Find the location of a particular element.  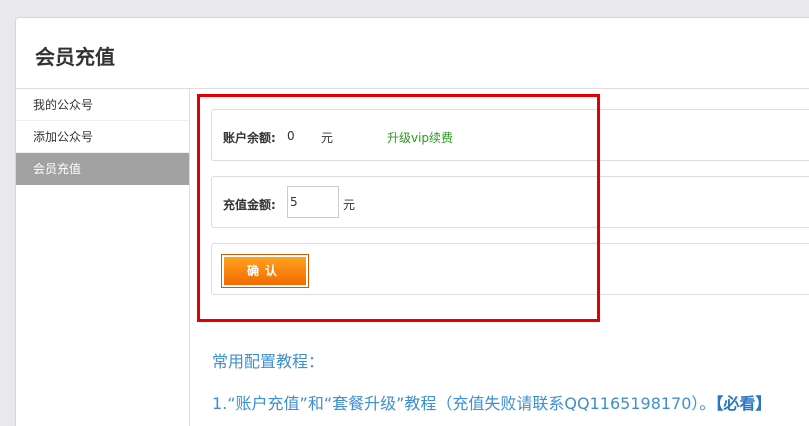

balance-value: 0 is located at coordinates (291, 136).